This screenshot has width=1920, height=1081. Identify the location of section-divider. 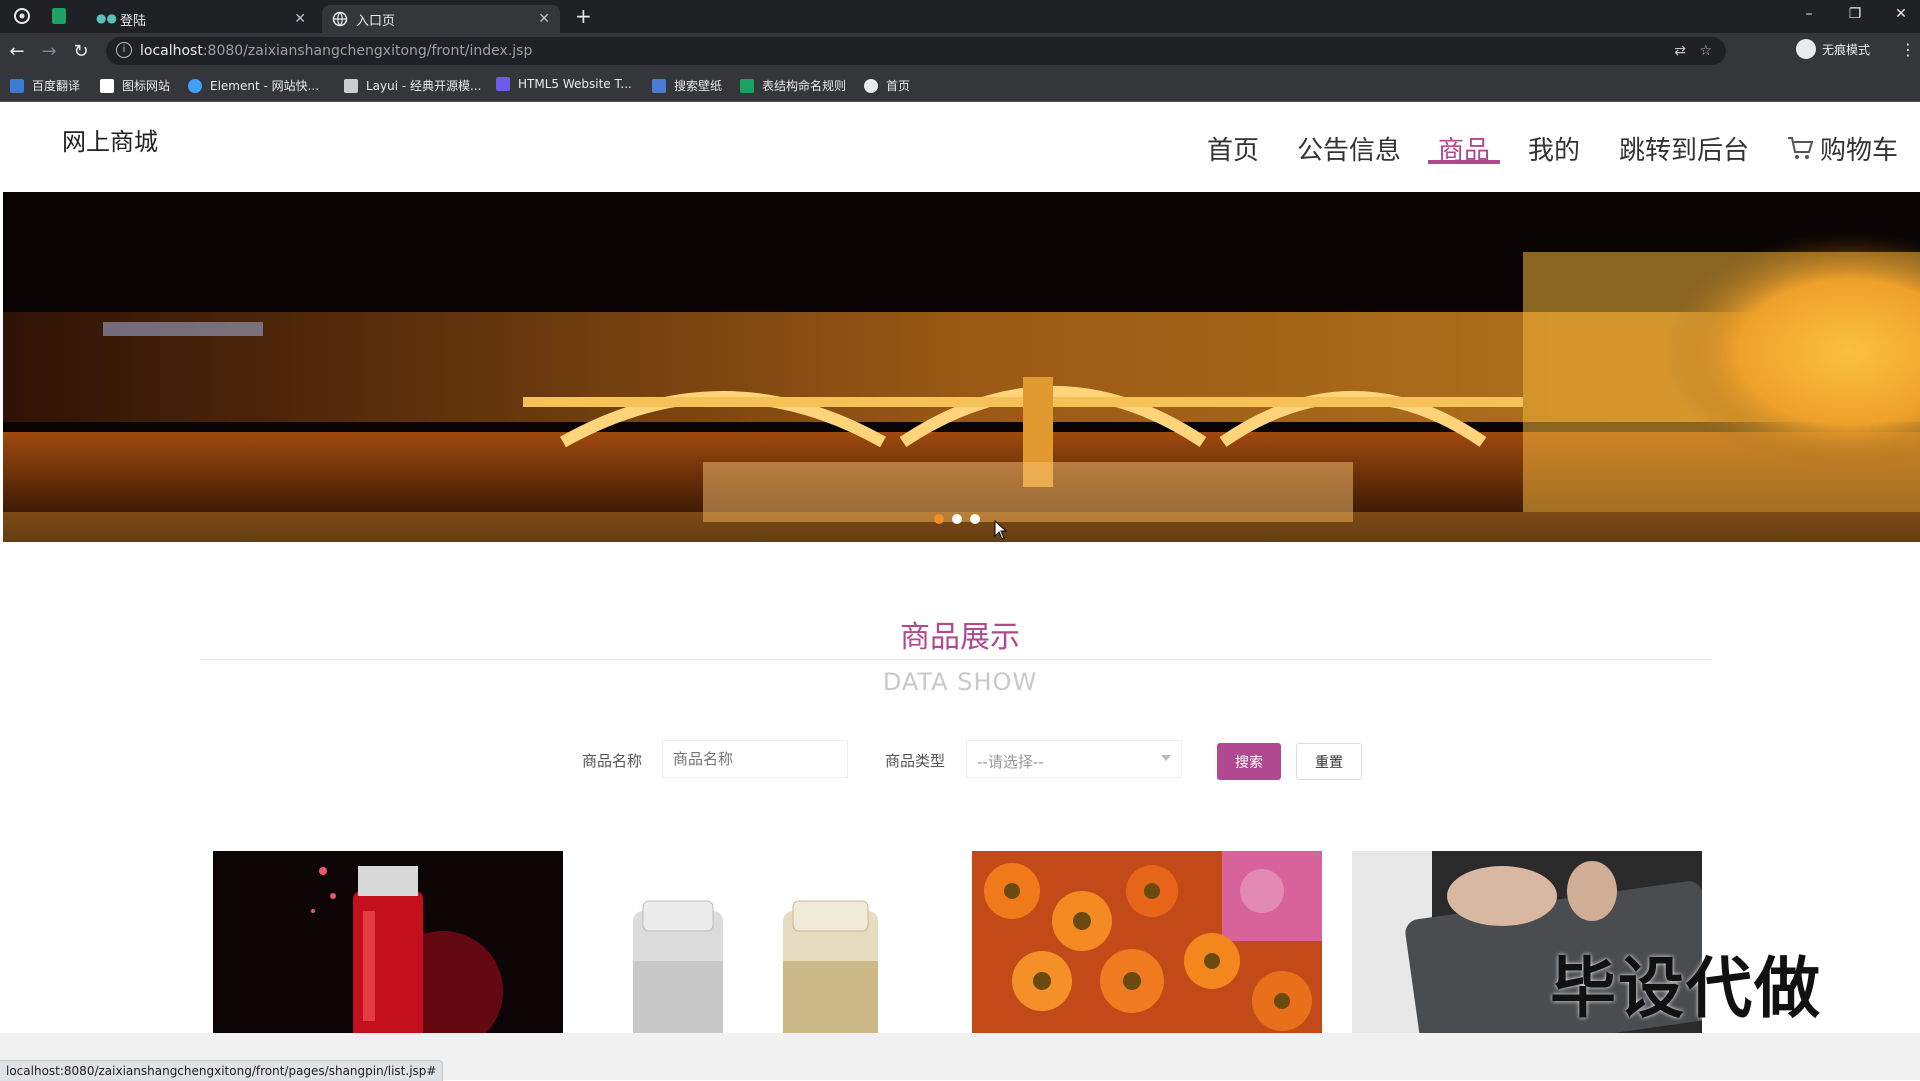
(956, 659).